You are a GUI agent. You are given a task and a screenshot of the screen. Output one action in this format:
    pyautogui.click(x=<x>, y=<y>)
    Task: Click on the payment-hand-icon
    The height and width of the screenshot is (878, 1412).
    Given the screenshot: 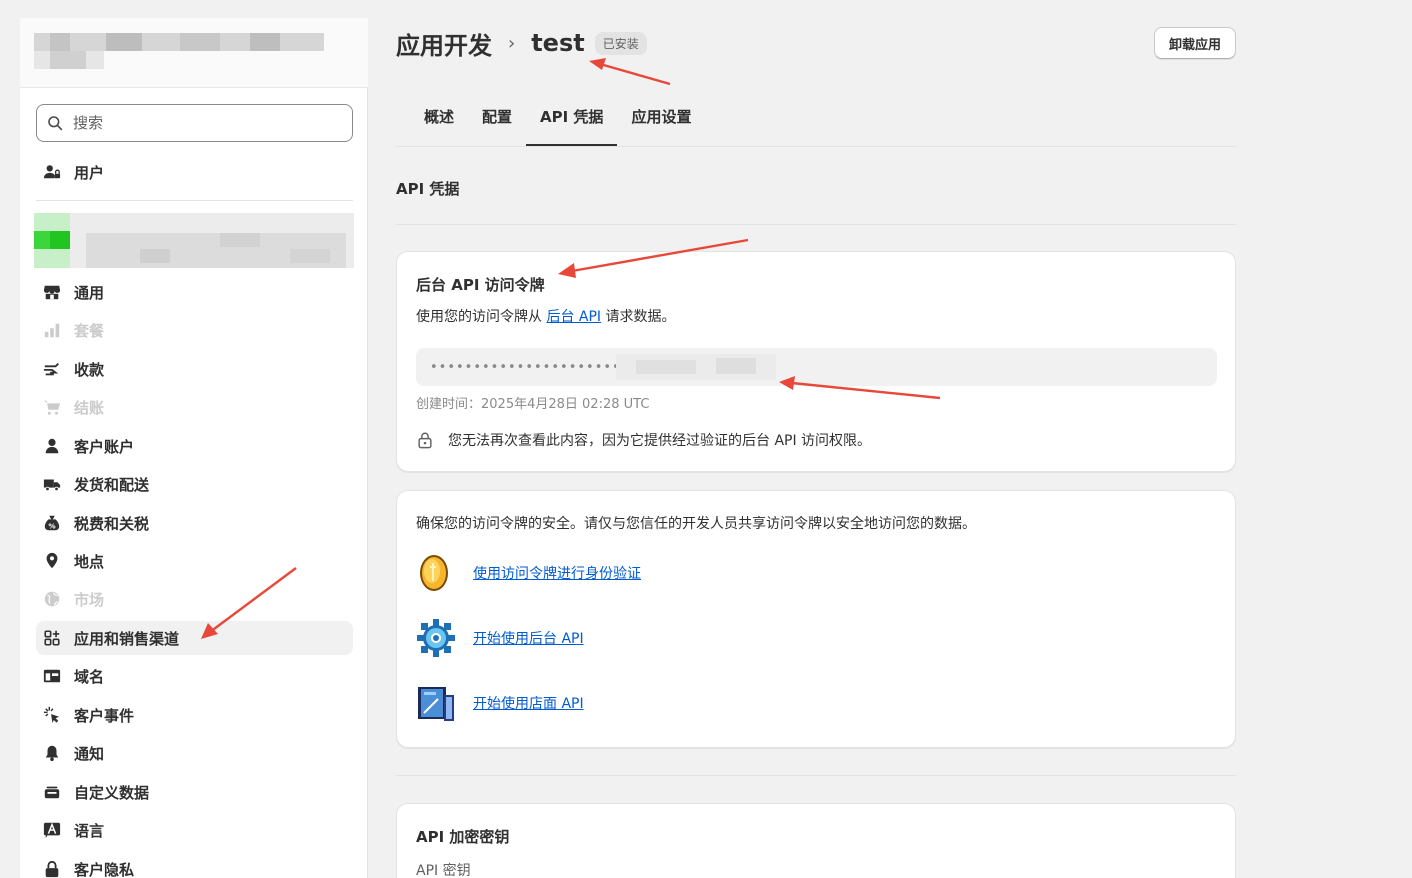 What is the action you would take?
    pyautogui.click(x=52, y=369)
    